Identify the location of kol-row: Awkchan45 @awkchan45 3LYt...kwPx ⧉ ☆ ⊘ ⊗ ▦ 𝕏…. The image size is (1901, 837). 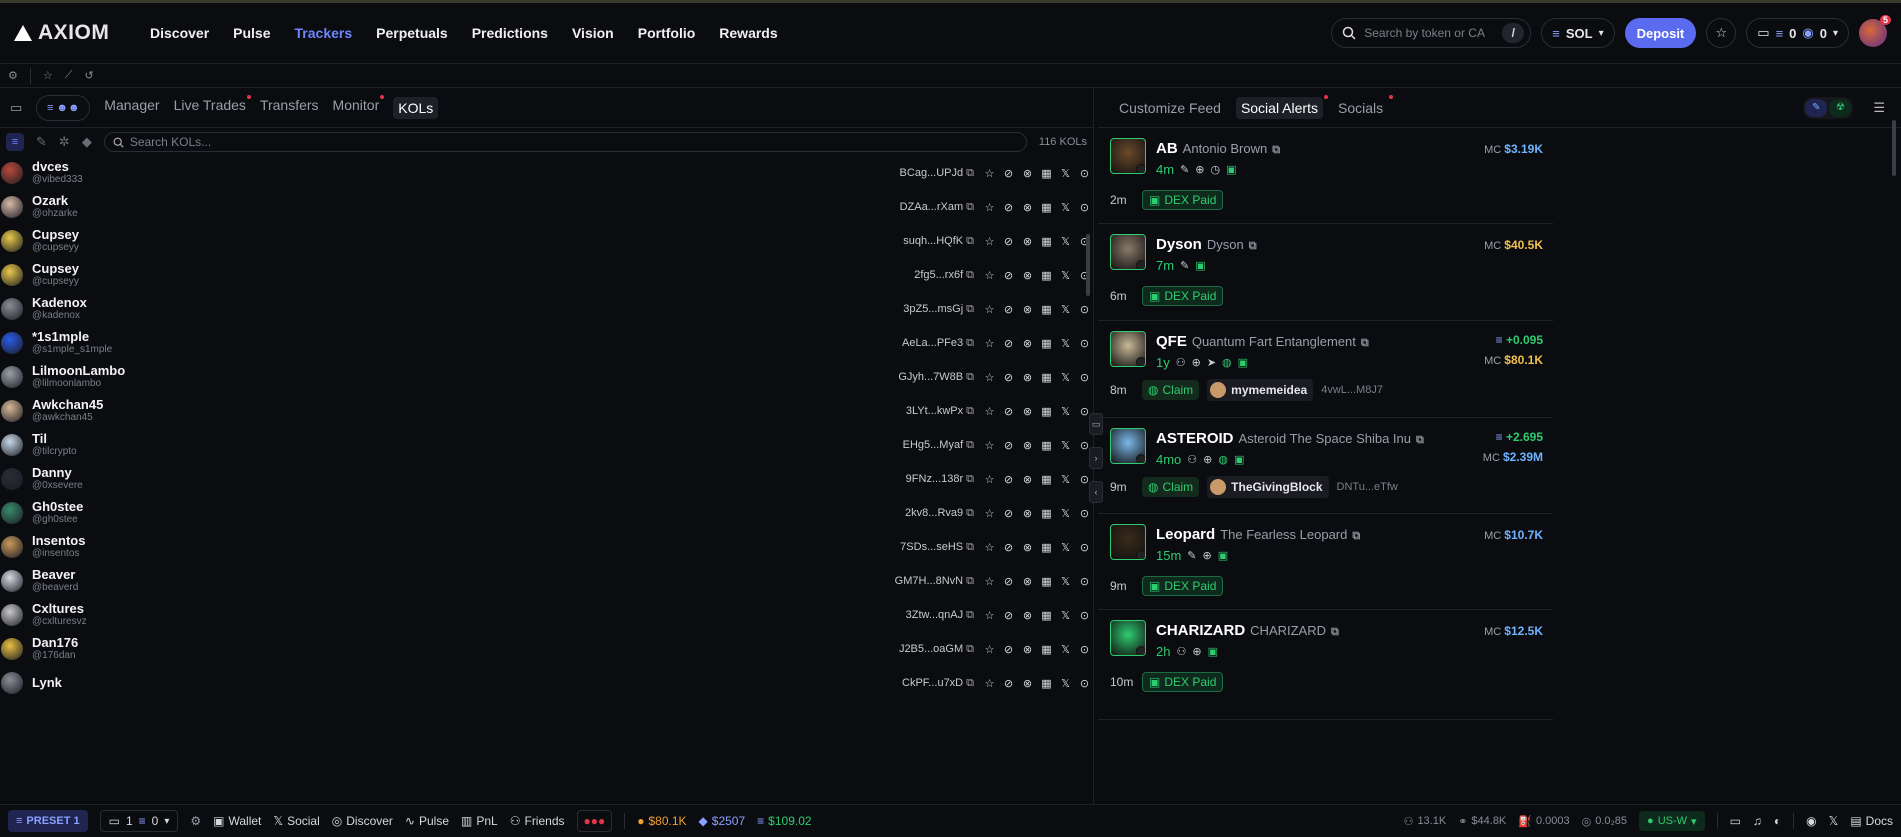
(544, 411).